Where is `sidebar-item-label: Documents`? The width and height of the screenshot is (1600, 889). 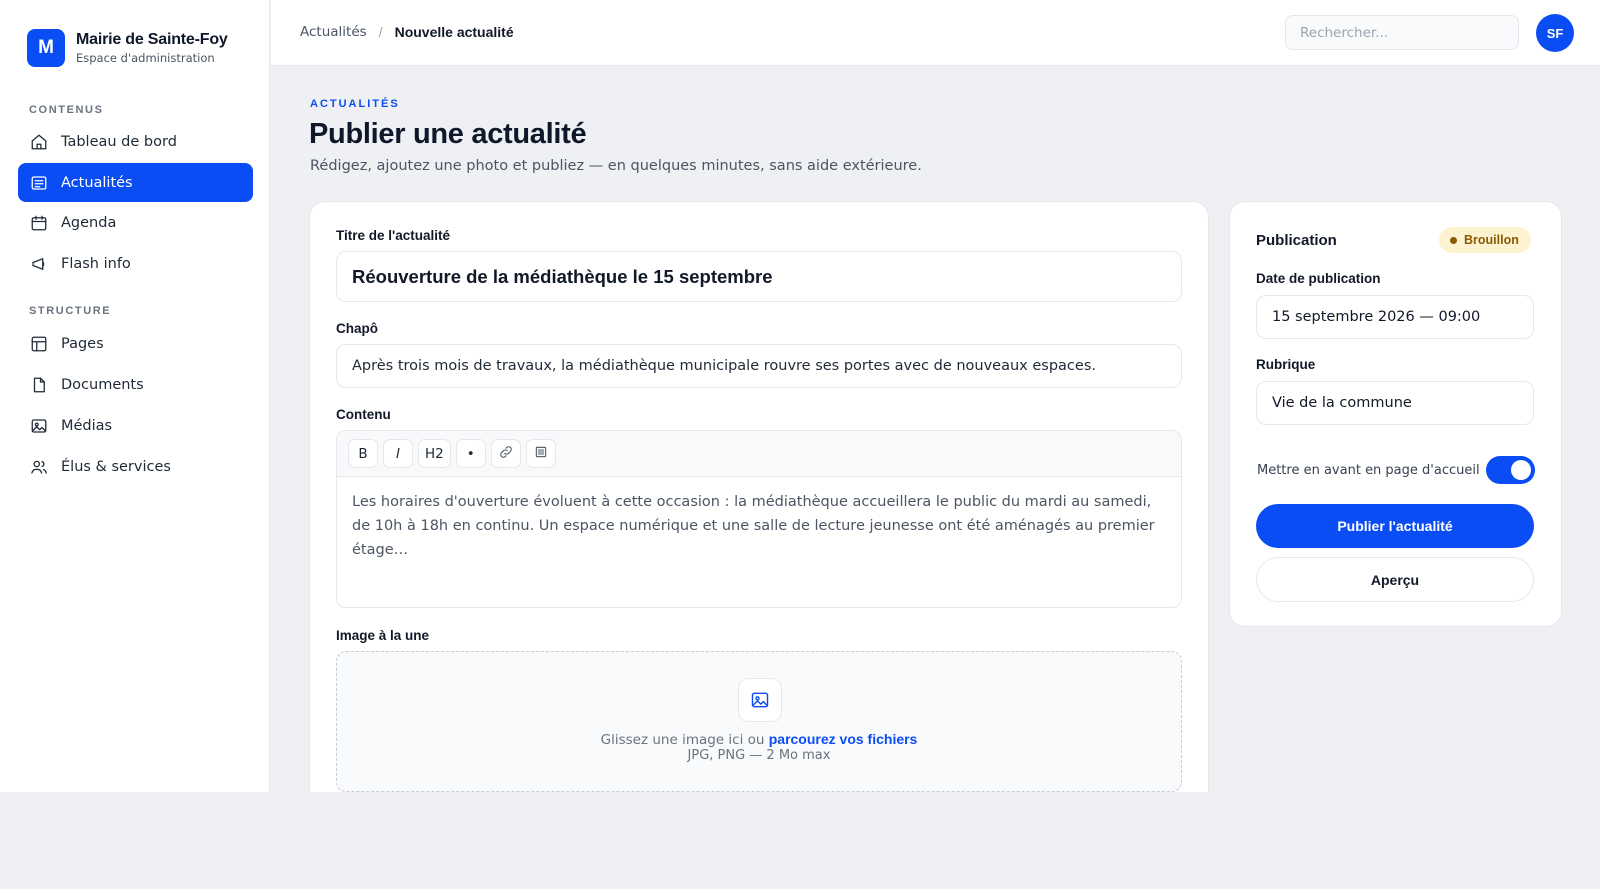 sidebar-item-label: Documents is located at coordinates (102, 384).